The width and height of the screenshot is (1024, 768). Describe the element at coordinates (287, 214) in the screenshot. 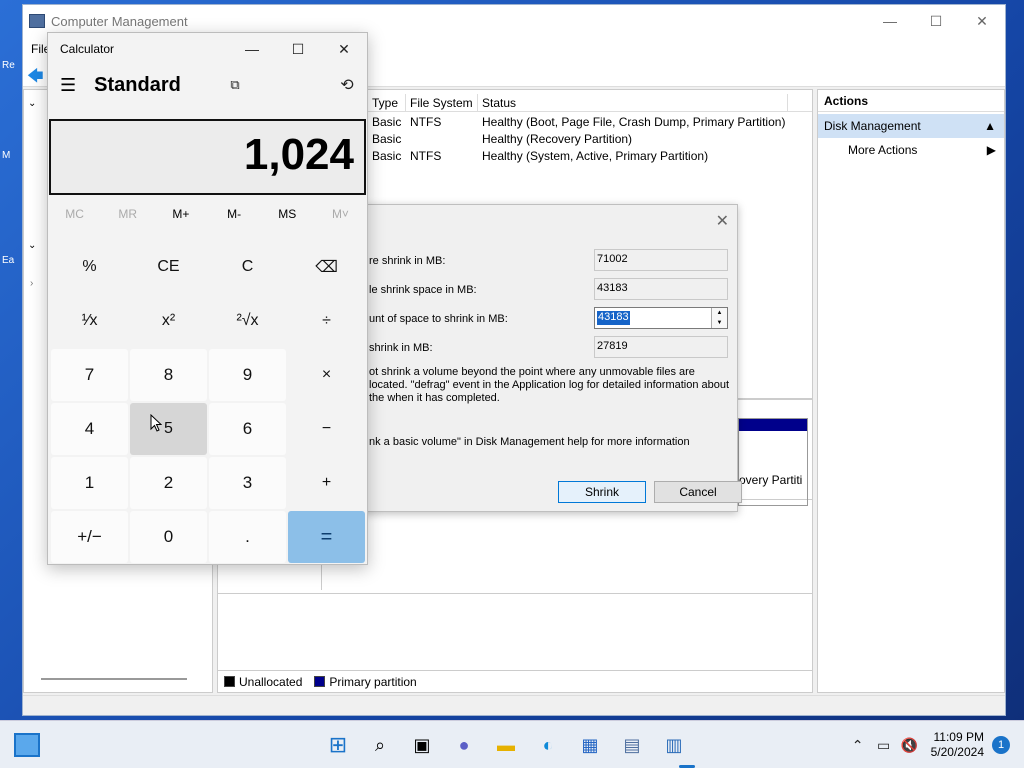

I see `memory-store-button: MS` at that location.